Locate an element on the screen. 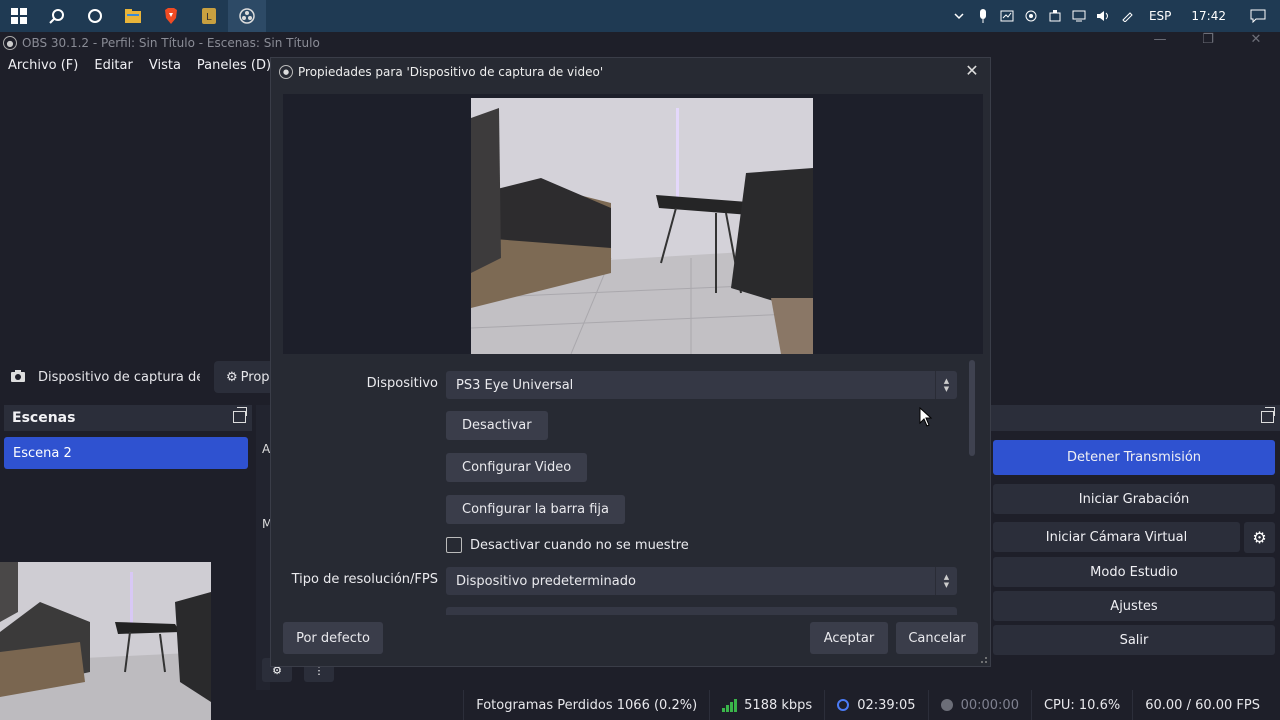 Image resolution: width=1280 pixels, height=720 pixels. restore-icon: ❐ is located at coordinates (1208, 39).